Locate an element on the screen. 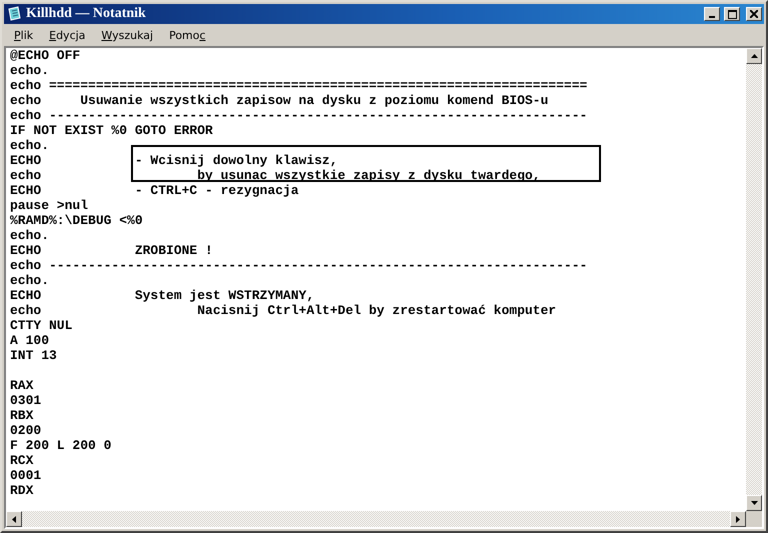  code-line: ECHO - CTRL+C - rezygnacja is located at coordinates (155, 190).